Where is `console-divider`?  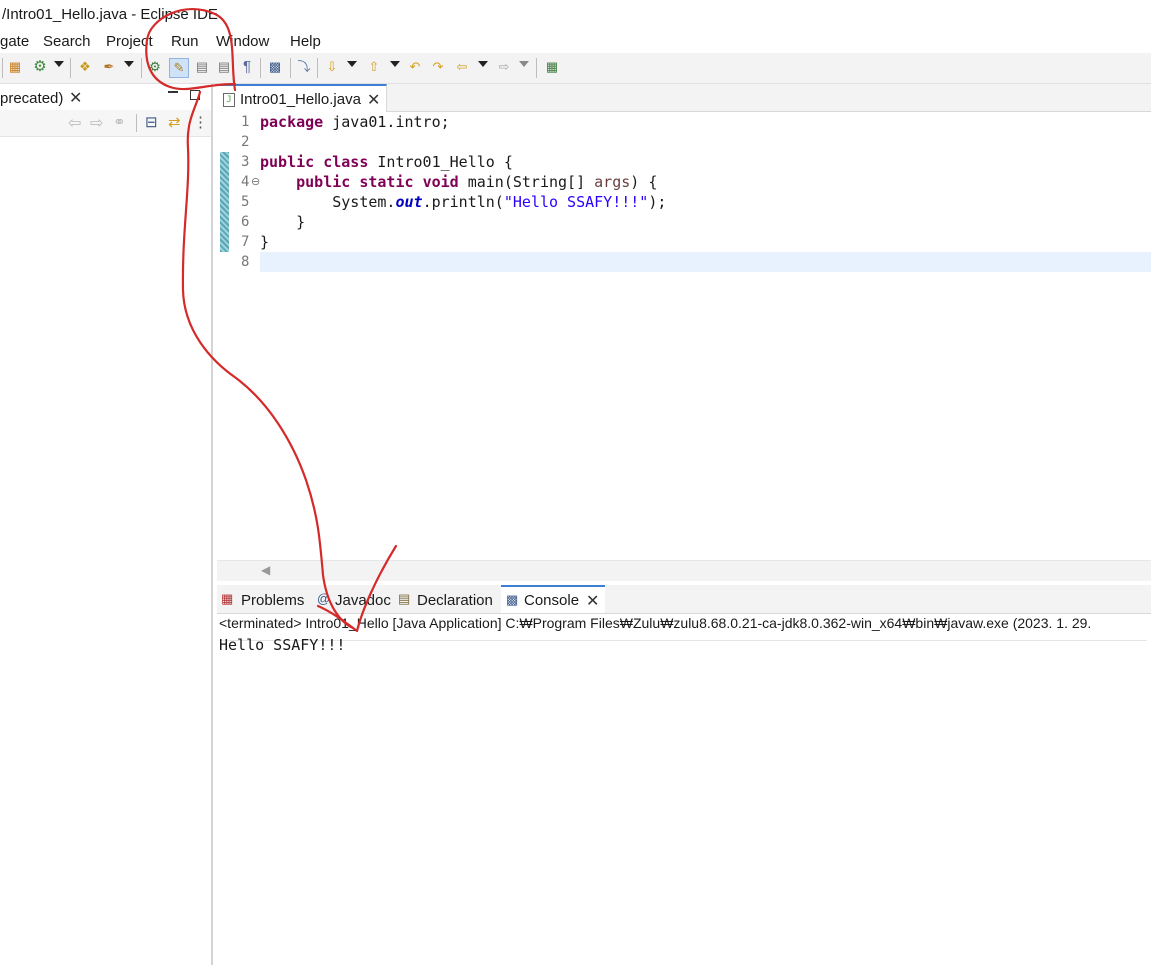
console-divider is located at coordinates (683, 640).